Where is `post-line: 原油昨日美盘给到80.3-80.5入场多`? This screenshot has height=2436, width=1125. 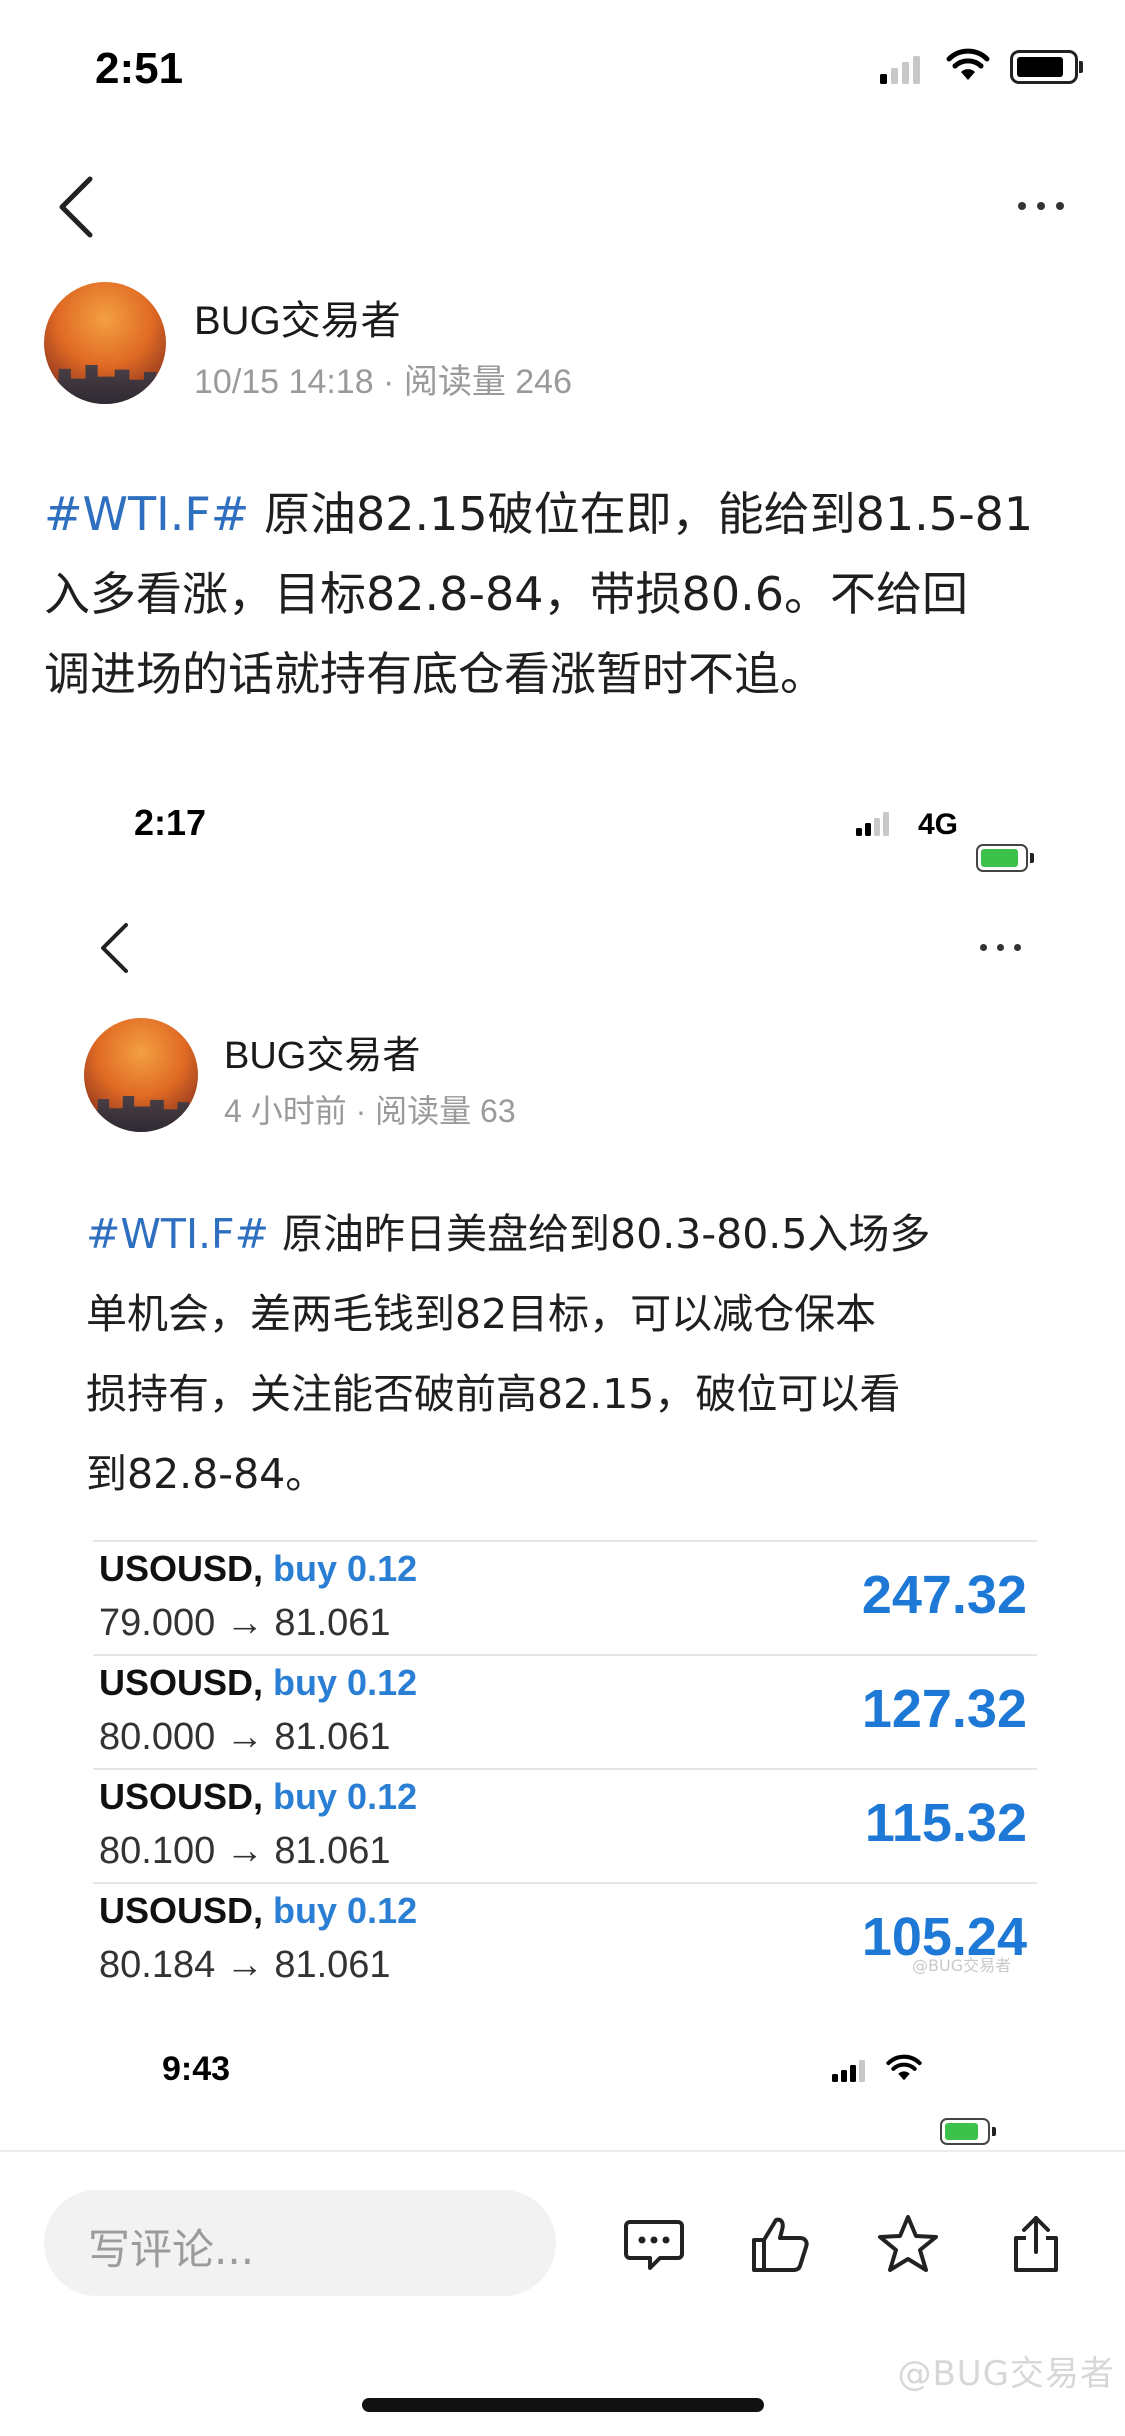 post-line: 原油昨日美盘给到80.3-80.5入场多 is located at coordinates (606, 1234).